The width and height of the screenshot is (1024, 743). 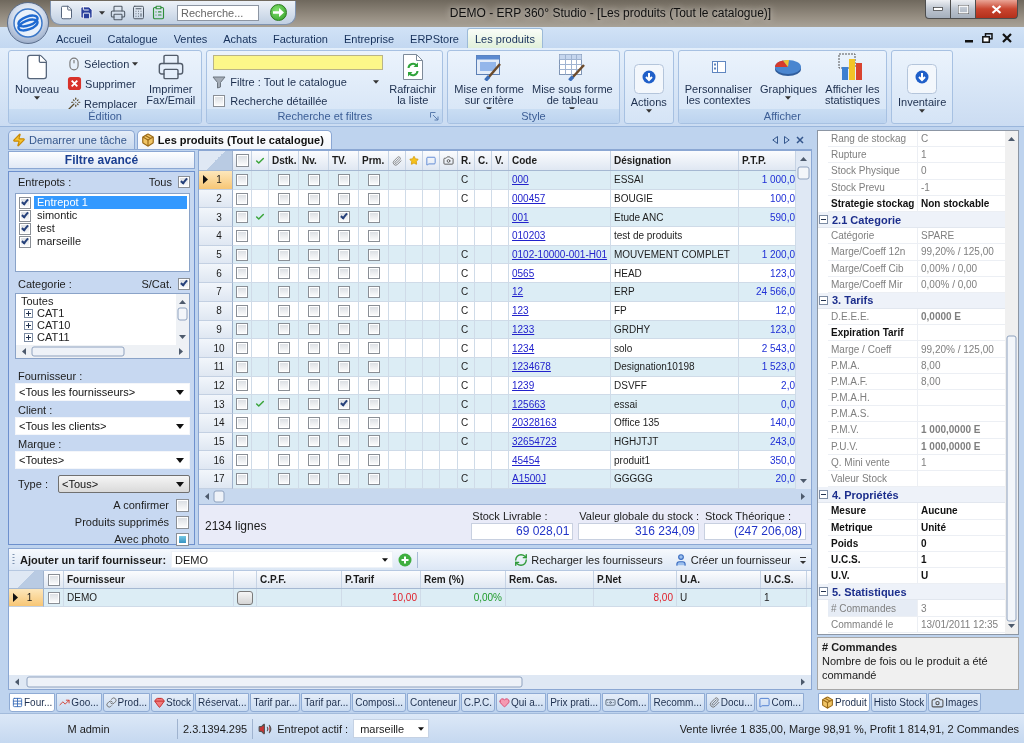 I want to click on dropdown: <Tous>, so click(x=123, y=484).